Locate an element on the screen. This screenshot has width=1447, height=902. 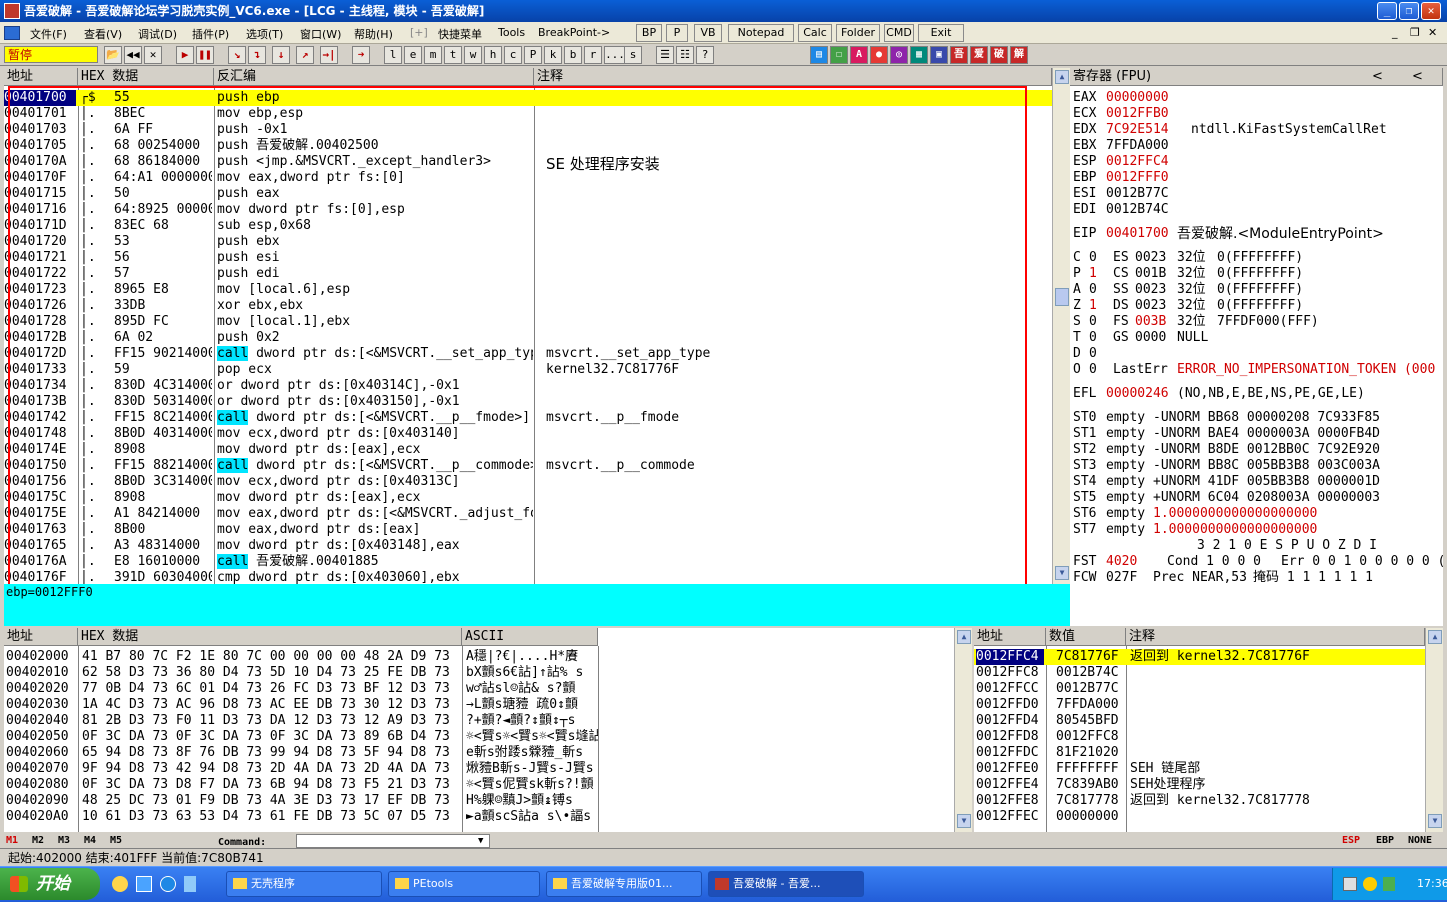
stack-address: 0012FFE4 is located at coordinates (1010, 785).